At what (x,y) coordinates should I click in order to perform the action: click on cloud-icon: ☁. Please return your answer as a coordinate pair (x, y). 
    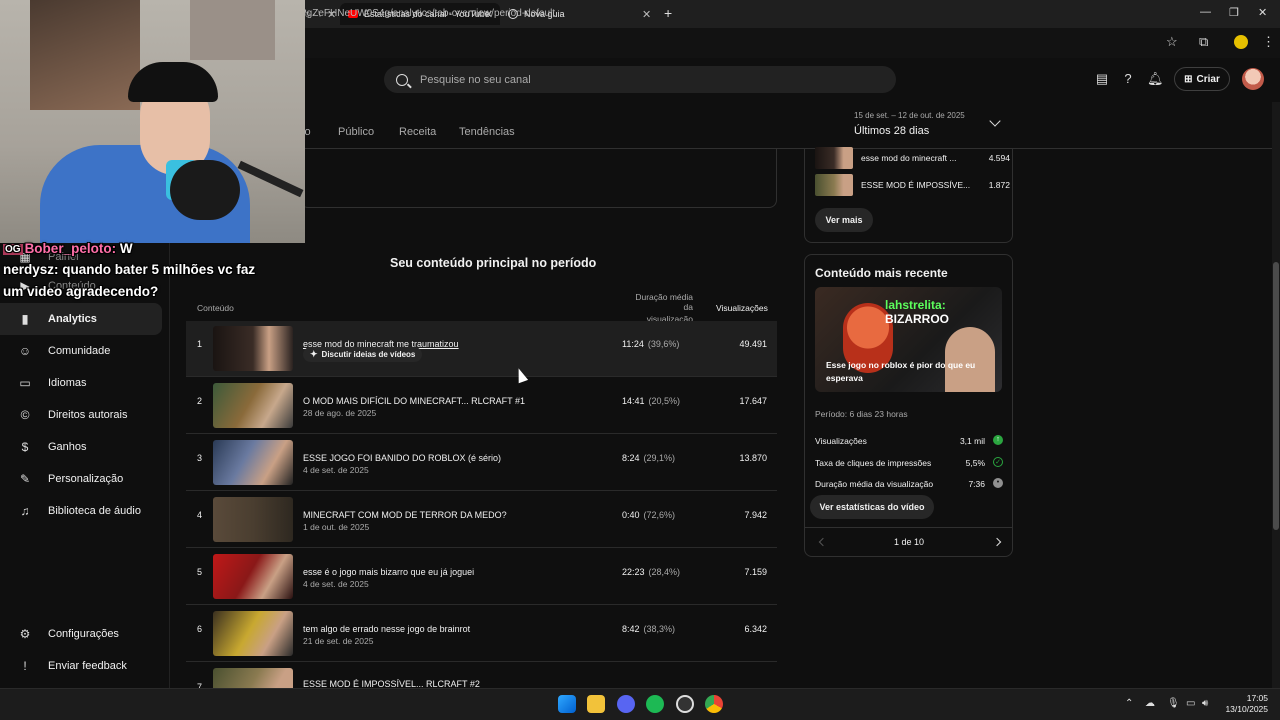
    Looking at the image, I should click on (1150, 703).